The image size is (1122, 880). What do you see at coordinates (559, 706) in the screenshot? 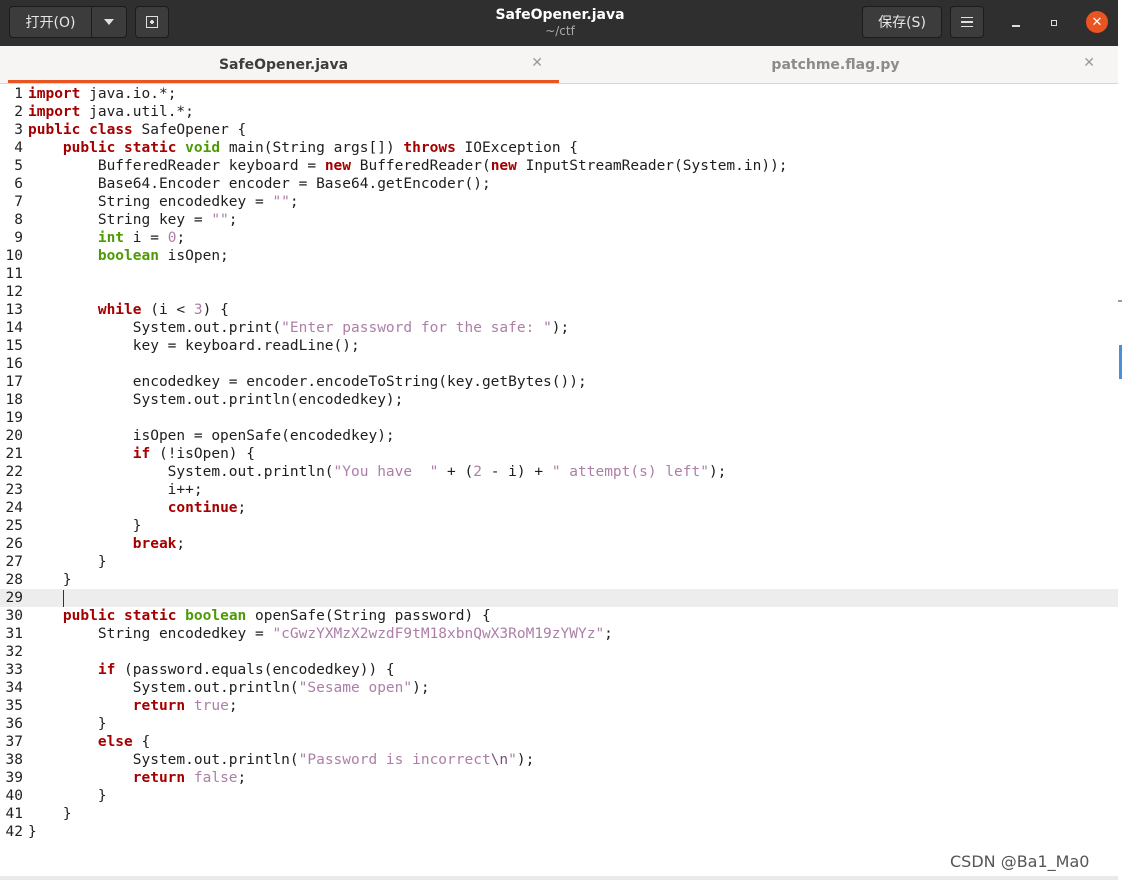
I see `code-line: 35 return true;` at bounding box center [559, 706].